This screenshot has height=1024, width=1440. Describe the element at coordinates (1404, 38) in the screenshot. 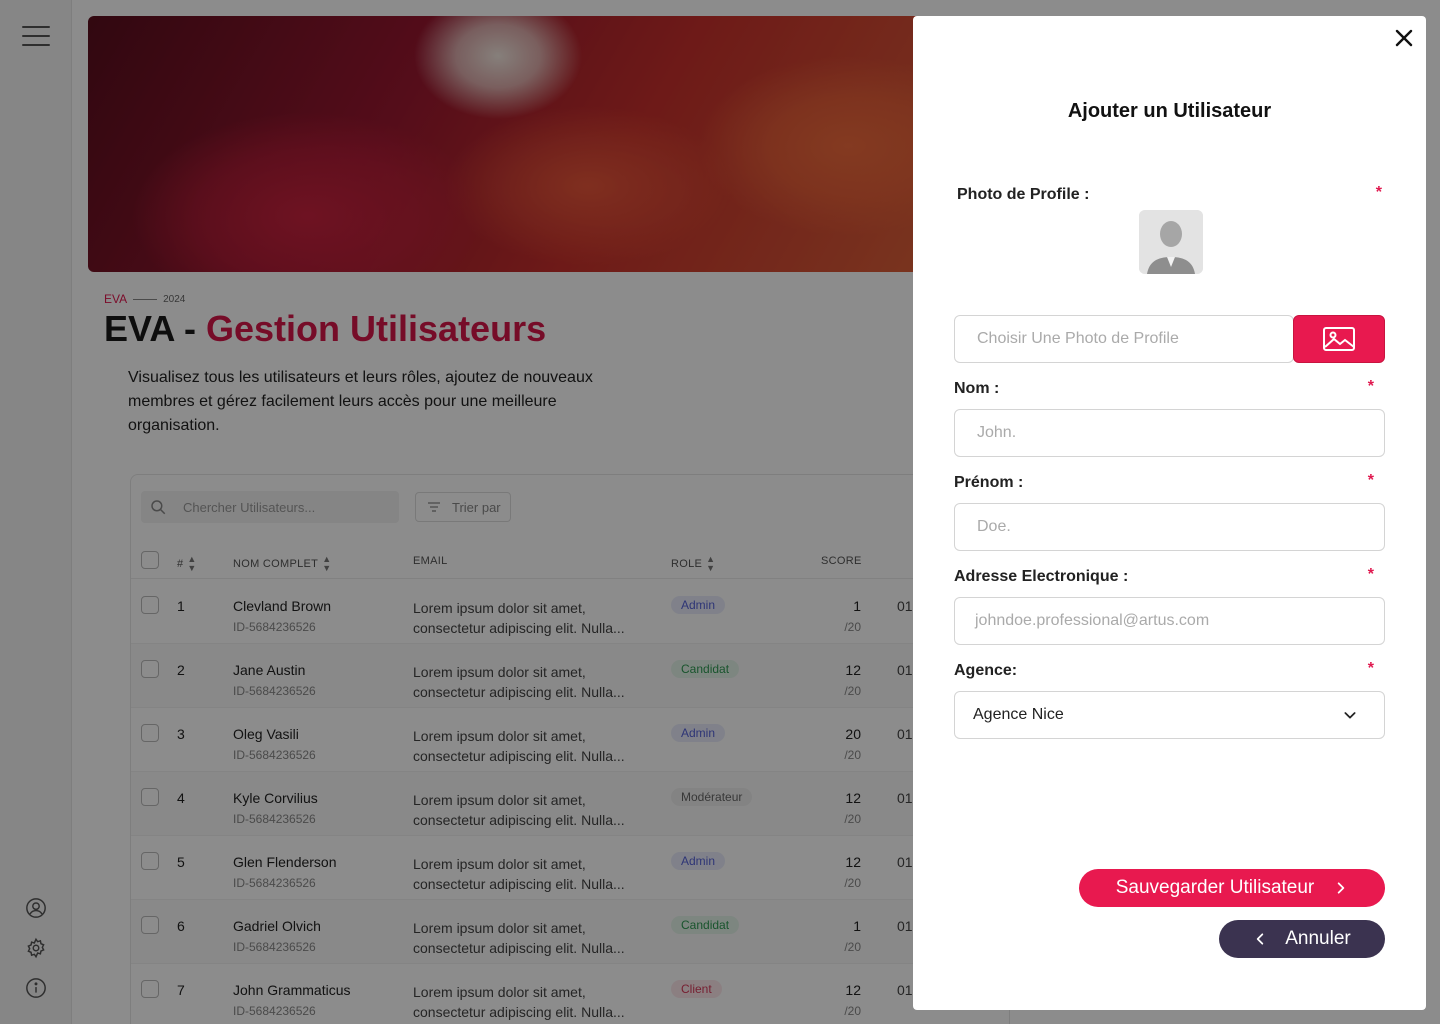

I see `close-icon` at that location.